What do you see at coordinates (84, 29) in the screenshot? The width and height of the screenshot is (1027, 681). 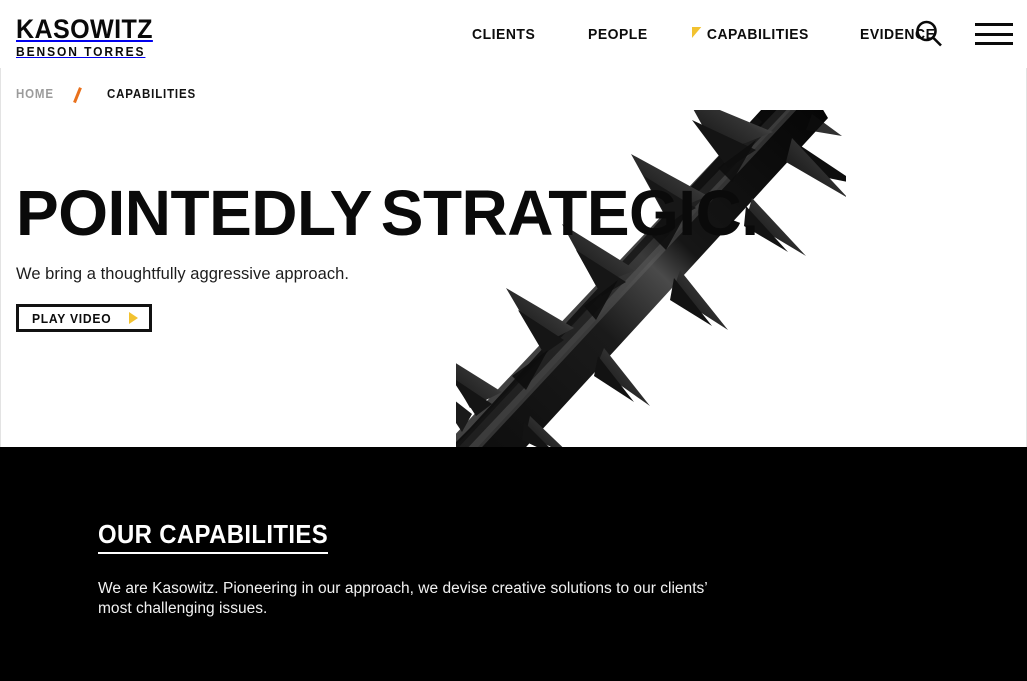 I see `logo-primary-text: KASOWITZ` at bounding box center [84, 29].